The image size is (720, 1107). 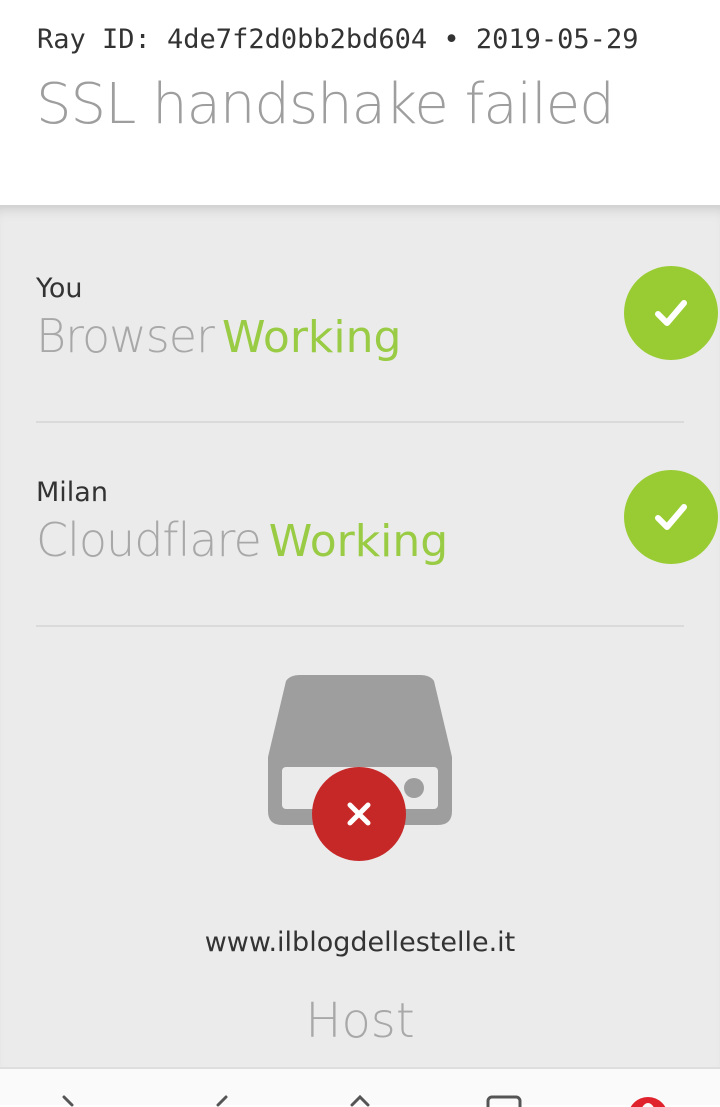 I want to click on node-name-line: Cloudflare Working, so click(x=242, y=540).